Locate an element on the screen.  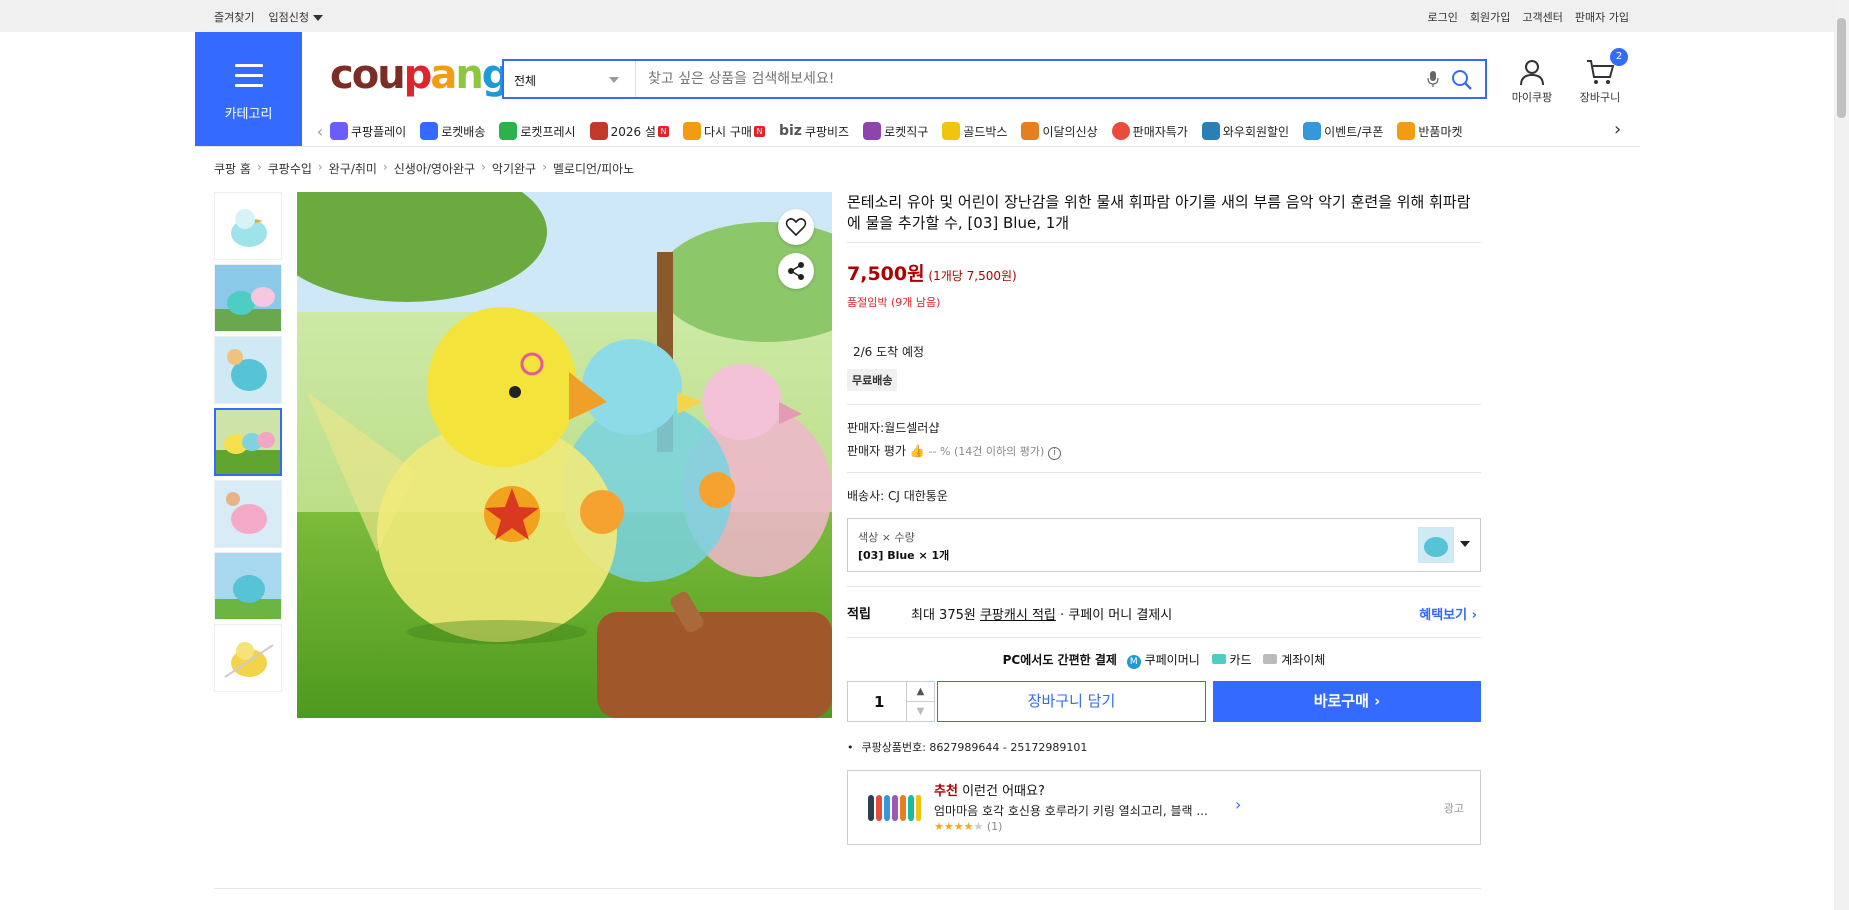
wishlist-button is located at coordinates (796, 227).